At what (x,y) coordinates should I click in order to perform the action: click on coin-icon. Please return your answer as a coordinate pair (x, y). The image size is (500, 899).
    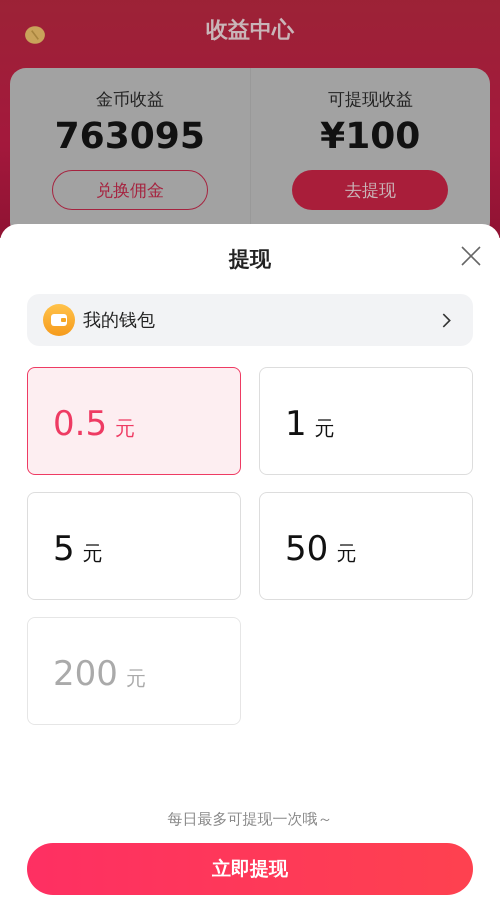
    Looking at the image, I should click on (35, 35).